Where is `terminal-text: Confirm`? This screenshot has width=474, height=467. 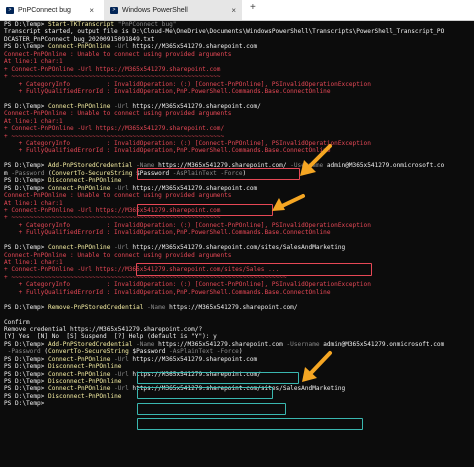
terminal-text: Confirm is located at coordinates (17, 322).